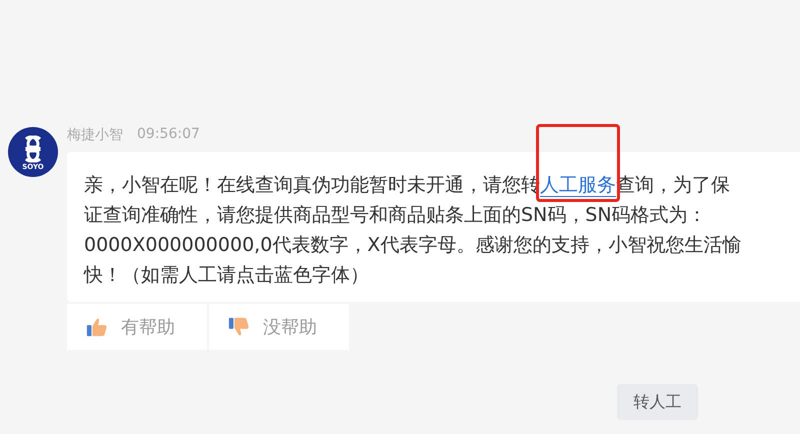 The height and width of the screenshot is (434, 800). Describe the element at coordinates (137, 327) in the screenshot. I see `helpful-button: 有帮助` at that location.